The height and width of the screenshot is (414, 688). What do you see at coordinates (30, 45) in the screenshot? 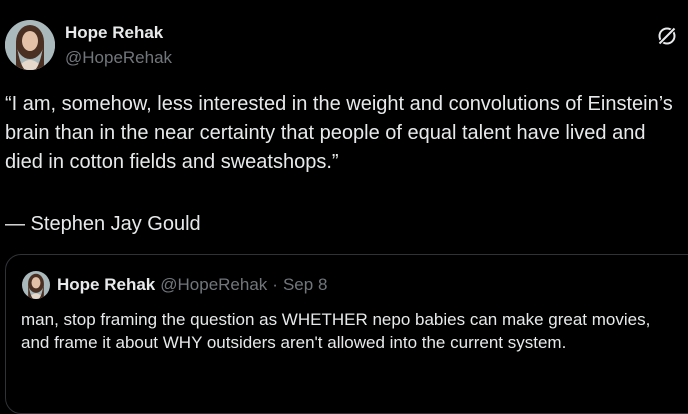
I see `author-avatar` at bounding box center [30, 45].